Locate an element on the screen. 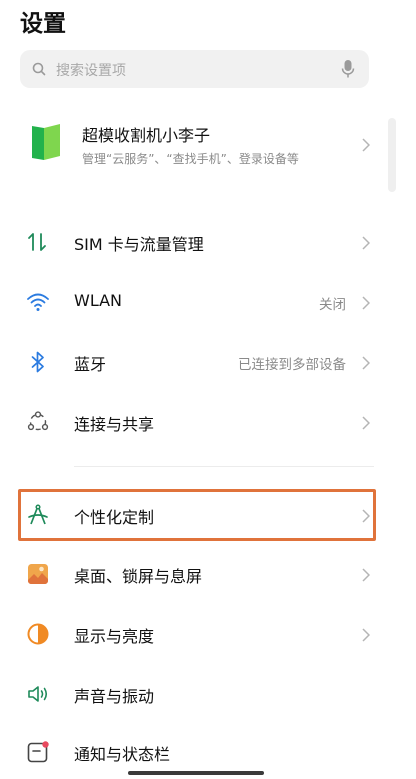 The height and width of the screenshot is (779, 416). settings-item-home-lock-screen: 桌面、锁屏与息屏 is located at coordinates (195, 574).